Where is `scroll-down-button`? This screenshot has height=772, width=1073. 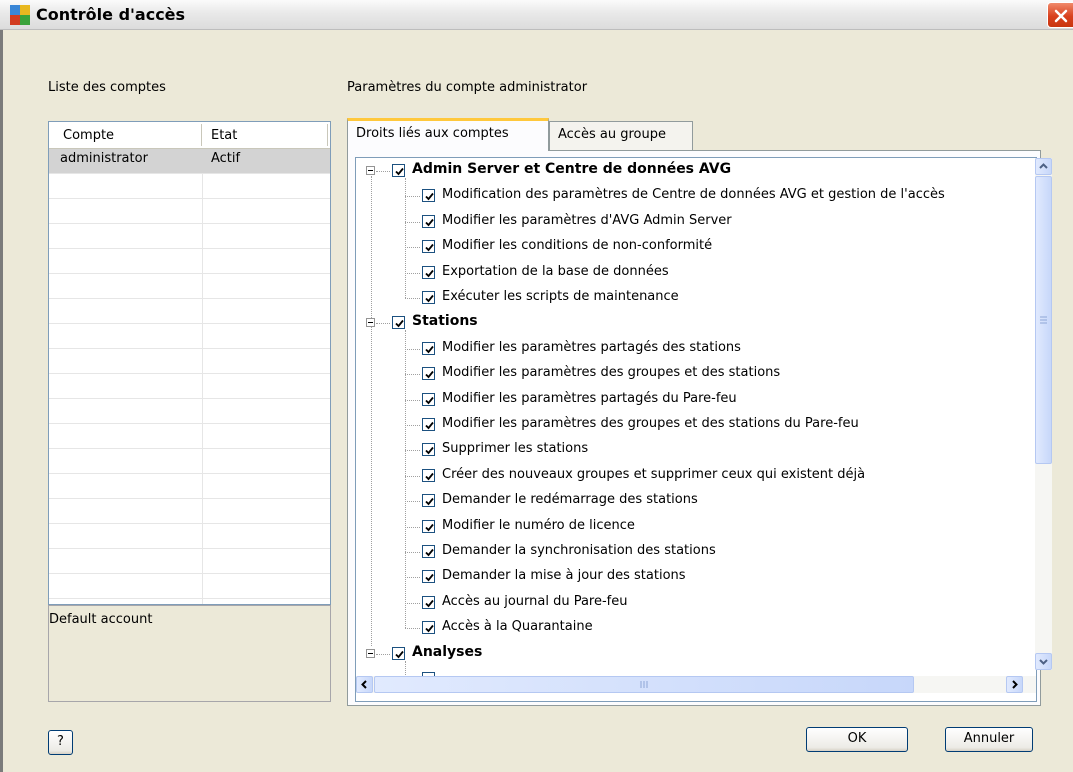
scroll-down-button is located at coordinates (1043, 661).